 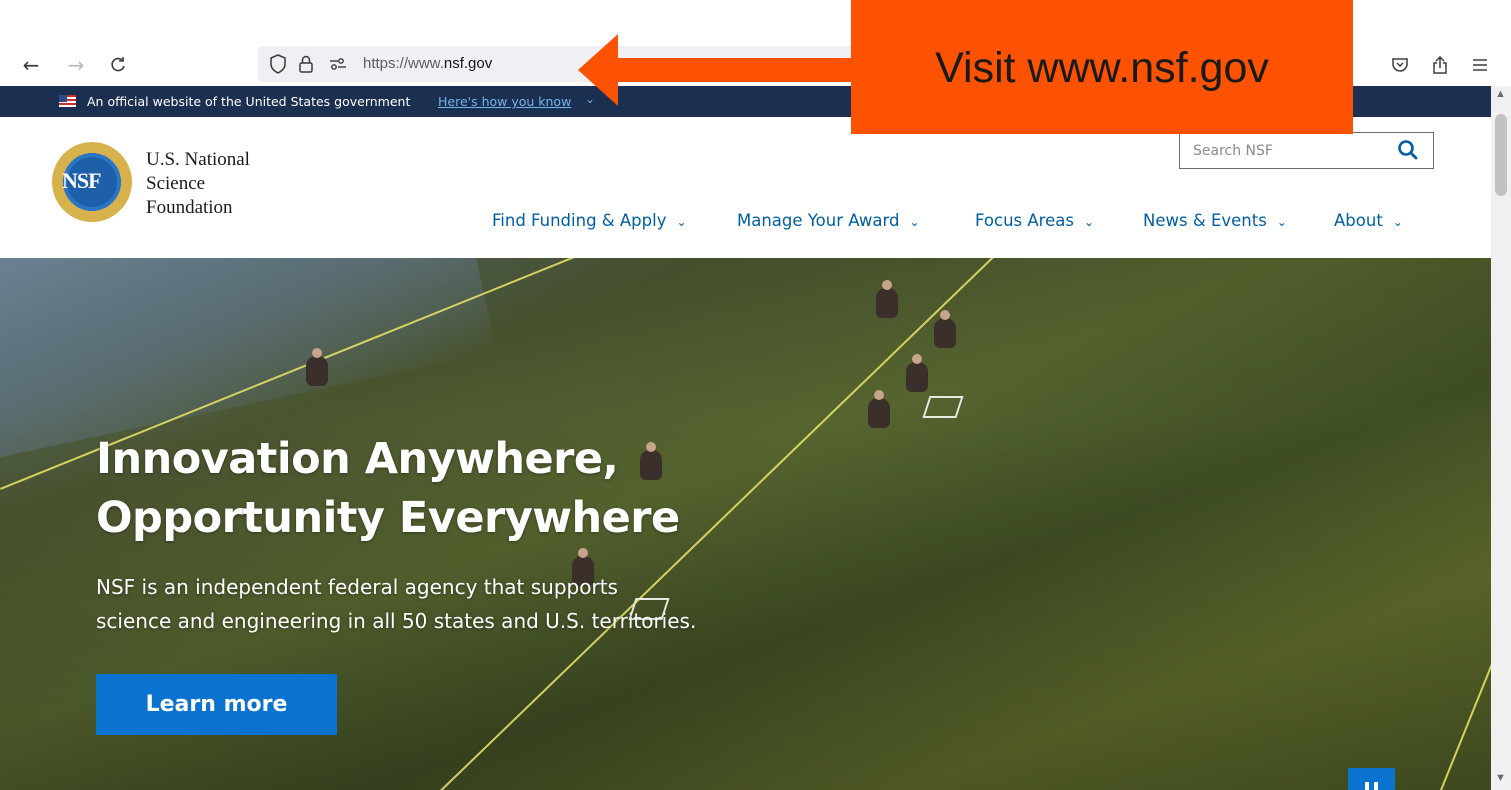 I want to click on search-icon, so click(x=1408, y=151).